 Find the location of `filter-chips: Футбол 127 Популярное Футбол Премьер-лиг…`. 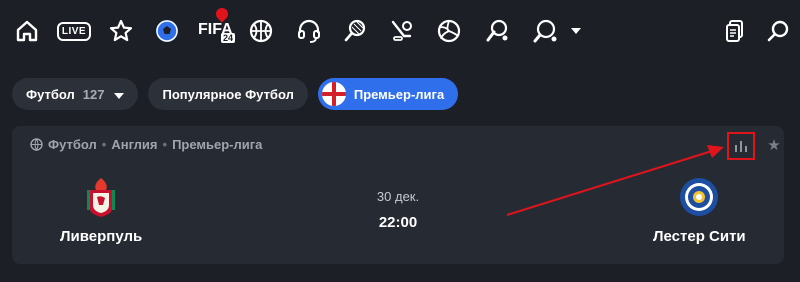

filter-chips: Футбол 127 Популярное Футбол Премьер-лиг… is located at coordinates (235, 94).